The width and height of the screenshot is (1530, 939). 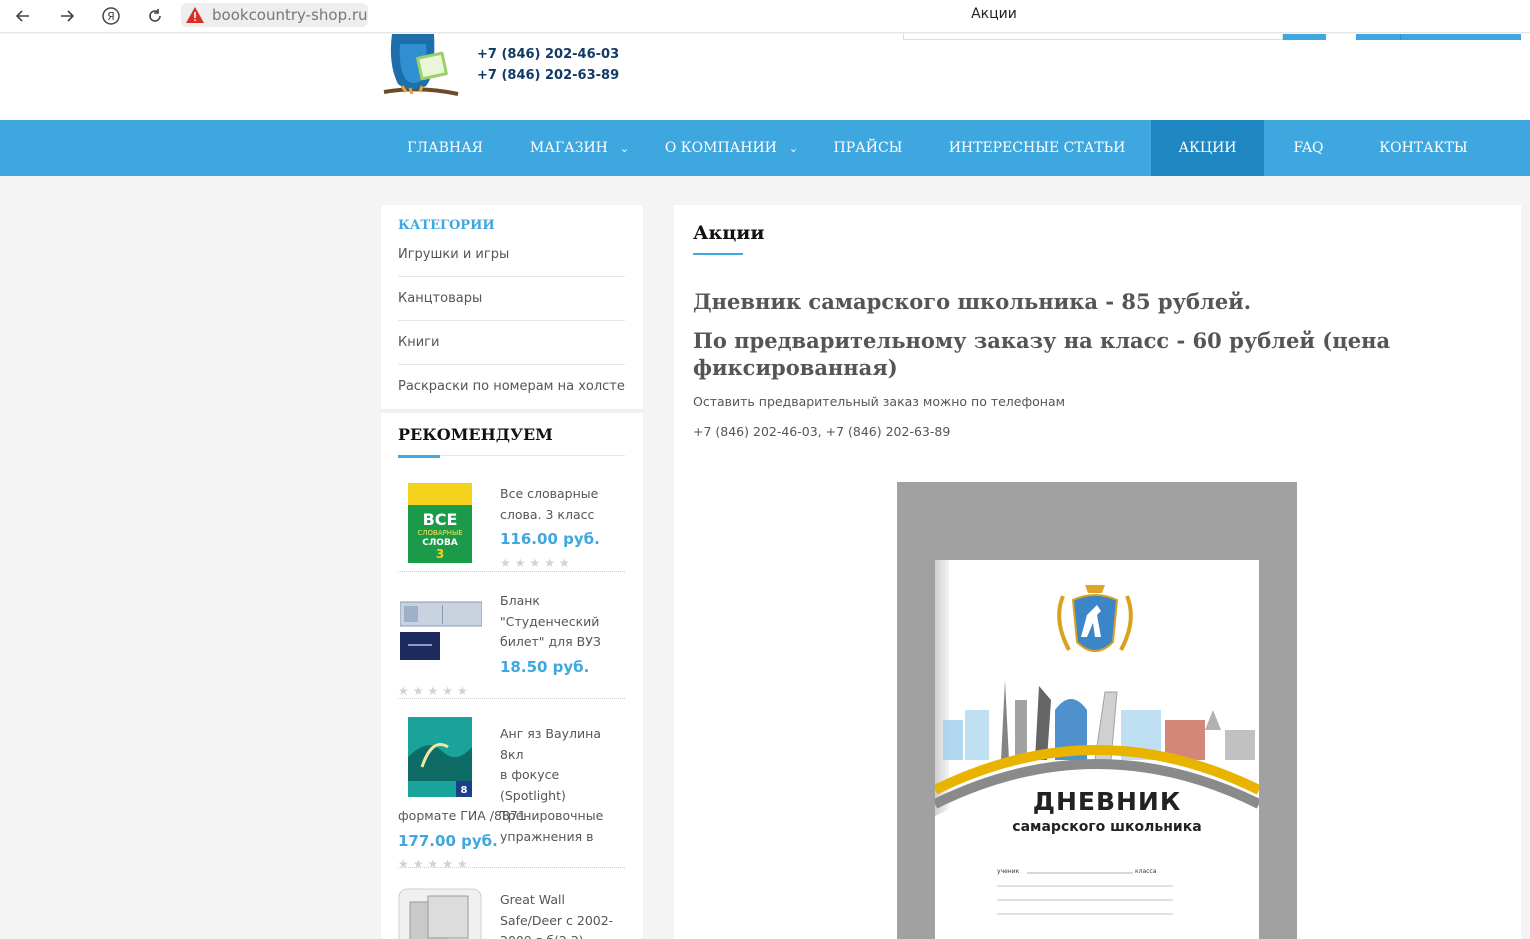 What do you see at coordinates (511, 343) in the screenshot?
I see `category-item: Книги` at bounding box center [511, 343].